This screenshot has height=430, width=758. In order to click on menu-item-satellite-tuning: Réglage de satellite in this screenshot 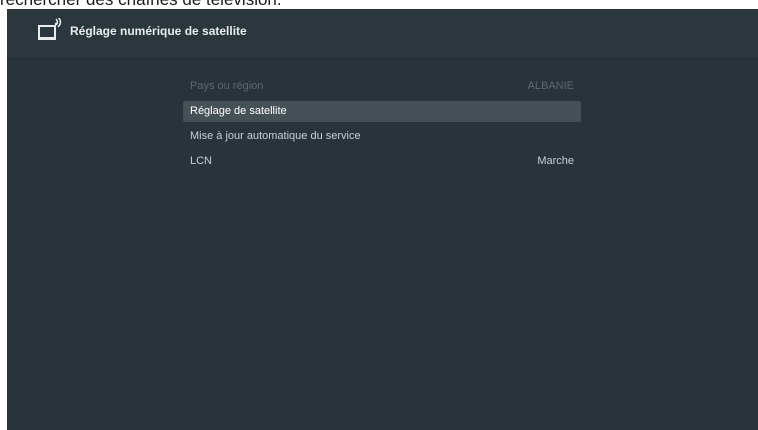, I will do `click(382, 111)`.